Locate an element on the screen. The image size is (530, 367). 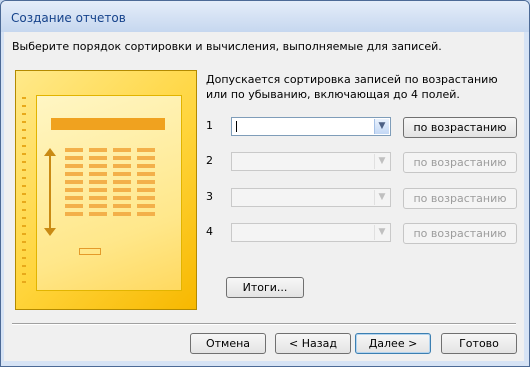
sort-row-number: 2 is located at coordinates (209, 160).